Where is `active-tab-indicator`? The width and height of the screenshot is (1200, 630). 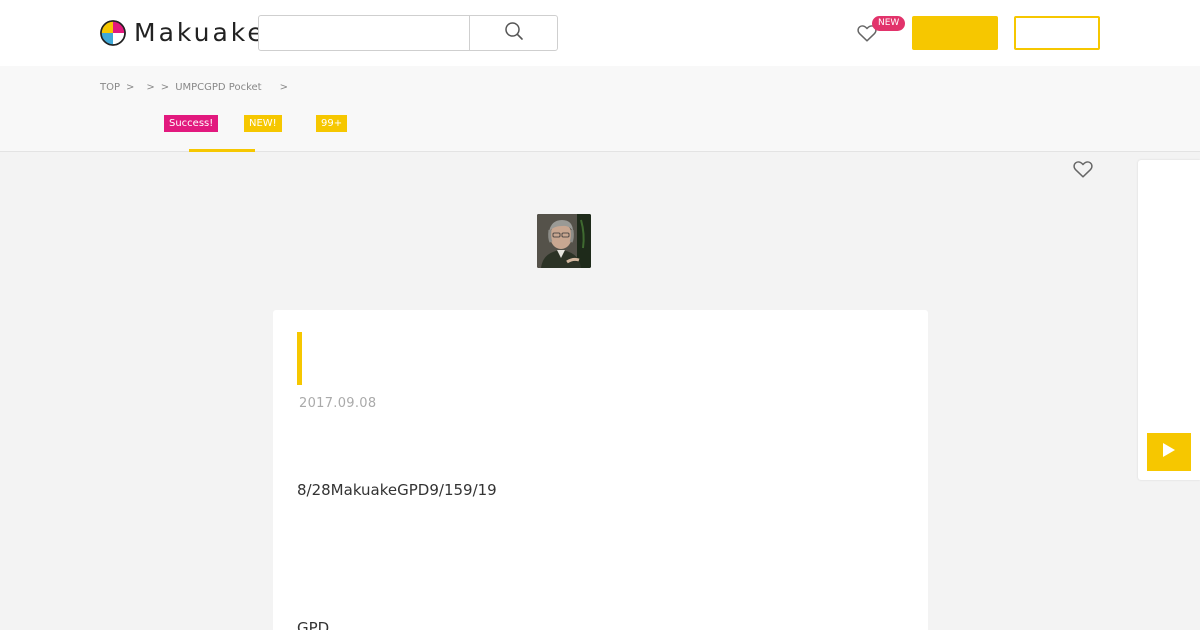 active-tab-indicator is located at coordinates (222, 150).